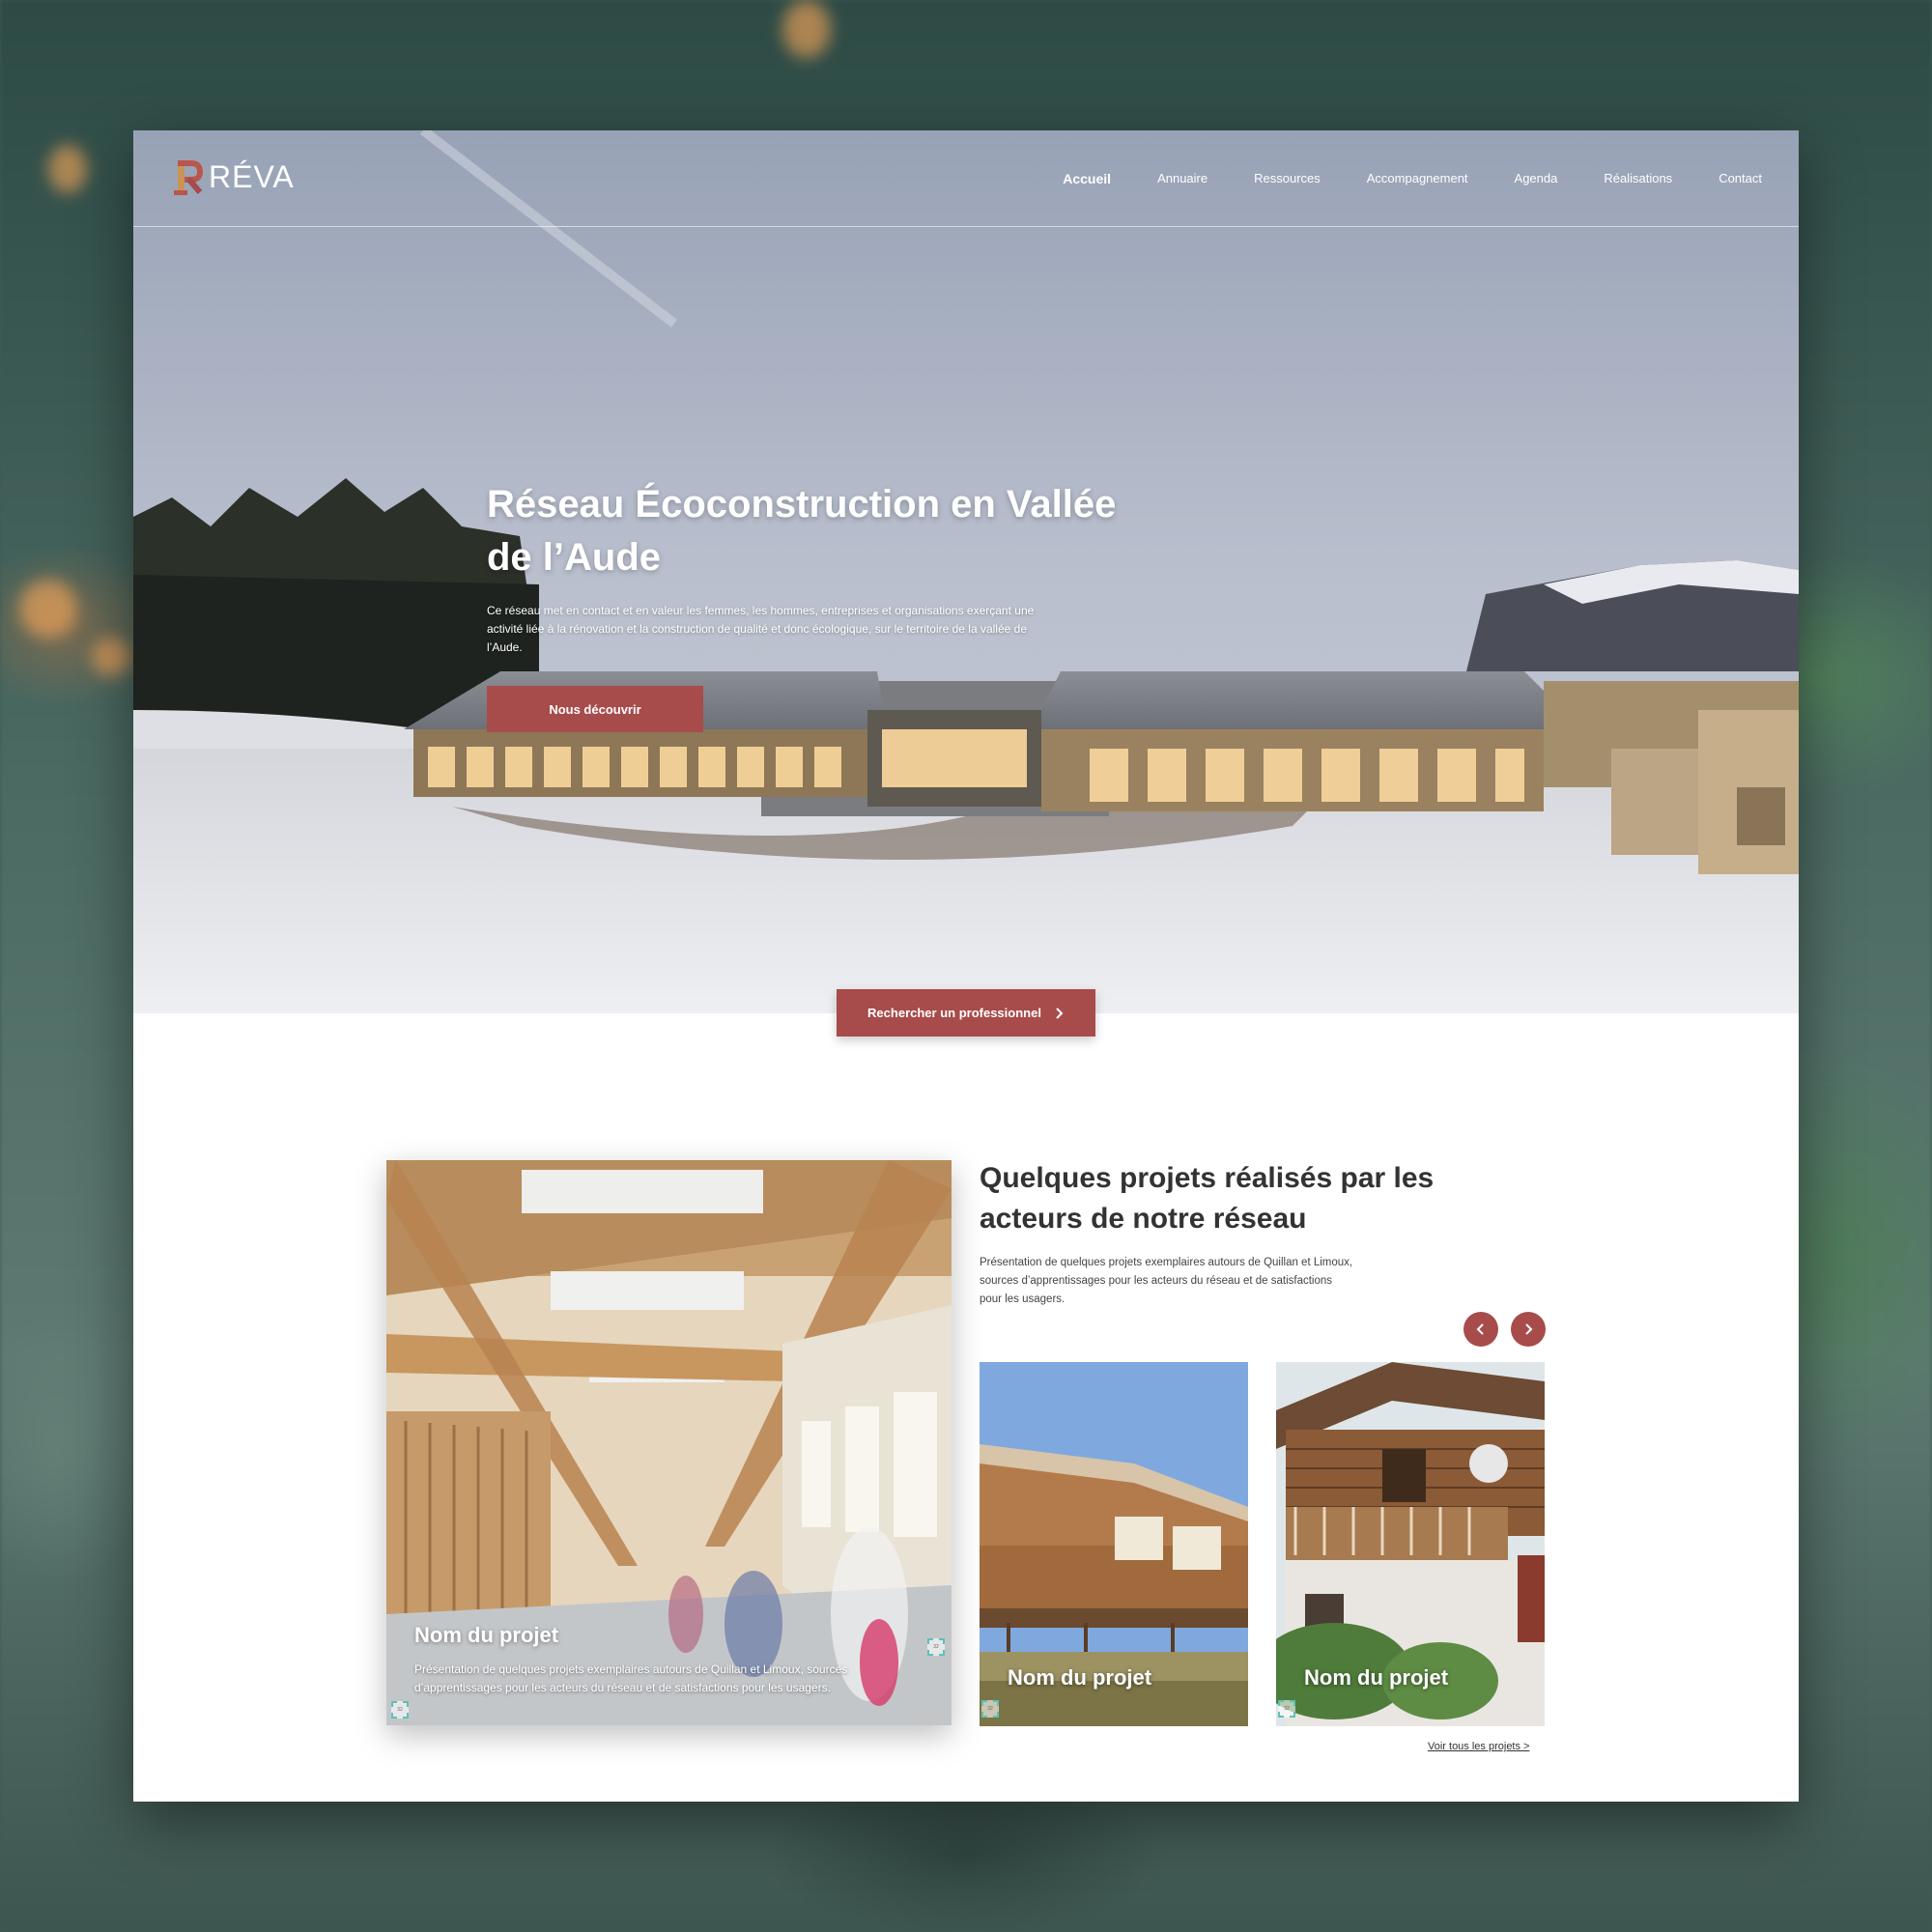 The height and width of the screenshot is (1932, 1932). Describe the element at coordinates (1417, 178) in the screenshot. I see `nav-item-accompagnement: Accompagnement` at that location.